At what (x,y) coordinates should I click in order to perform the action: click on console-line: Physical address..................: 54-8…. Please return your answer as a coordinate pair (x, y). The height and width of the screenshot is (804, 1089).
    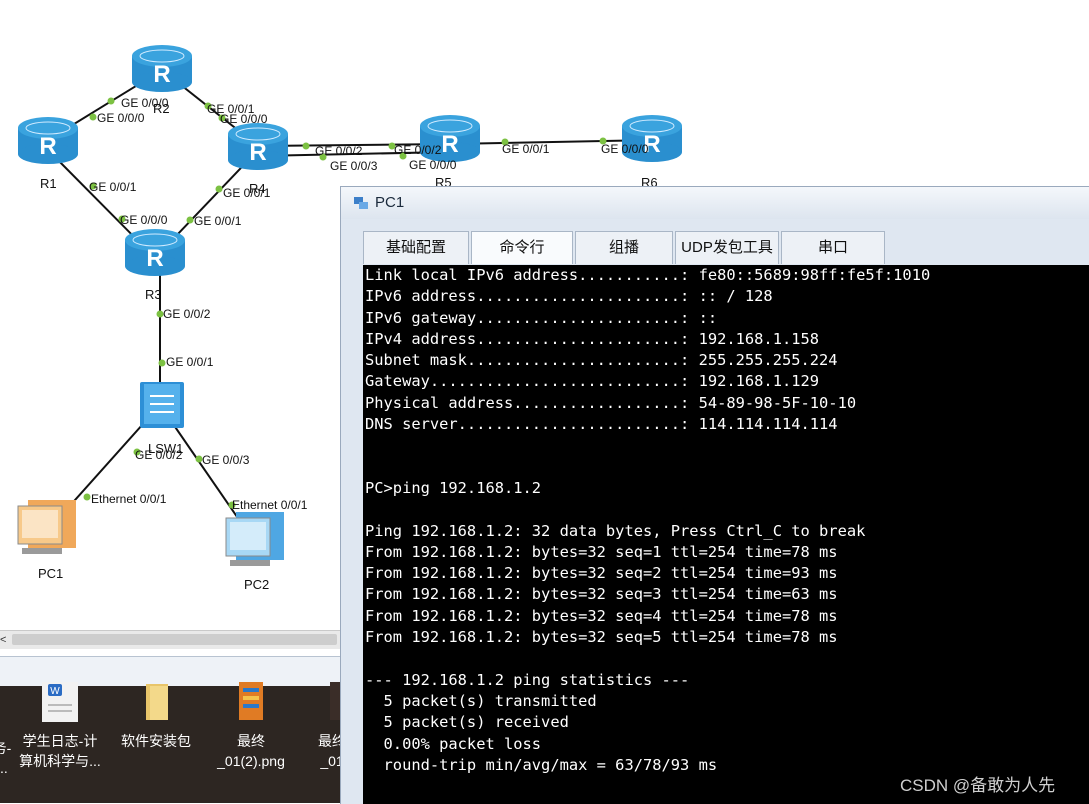
    Looking at the image, I should click on (611, 402).